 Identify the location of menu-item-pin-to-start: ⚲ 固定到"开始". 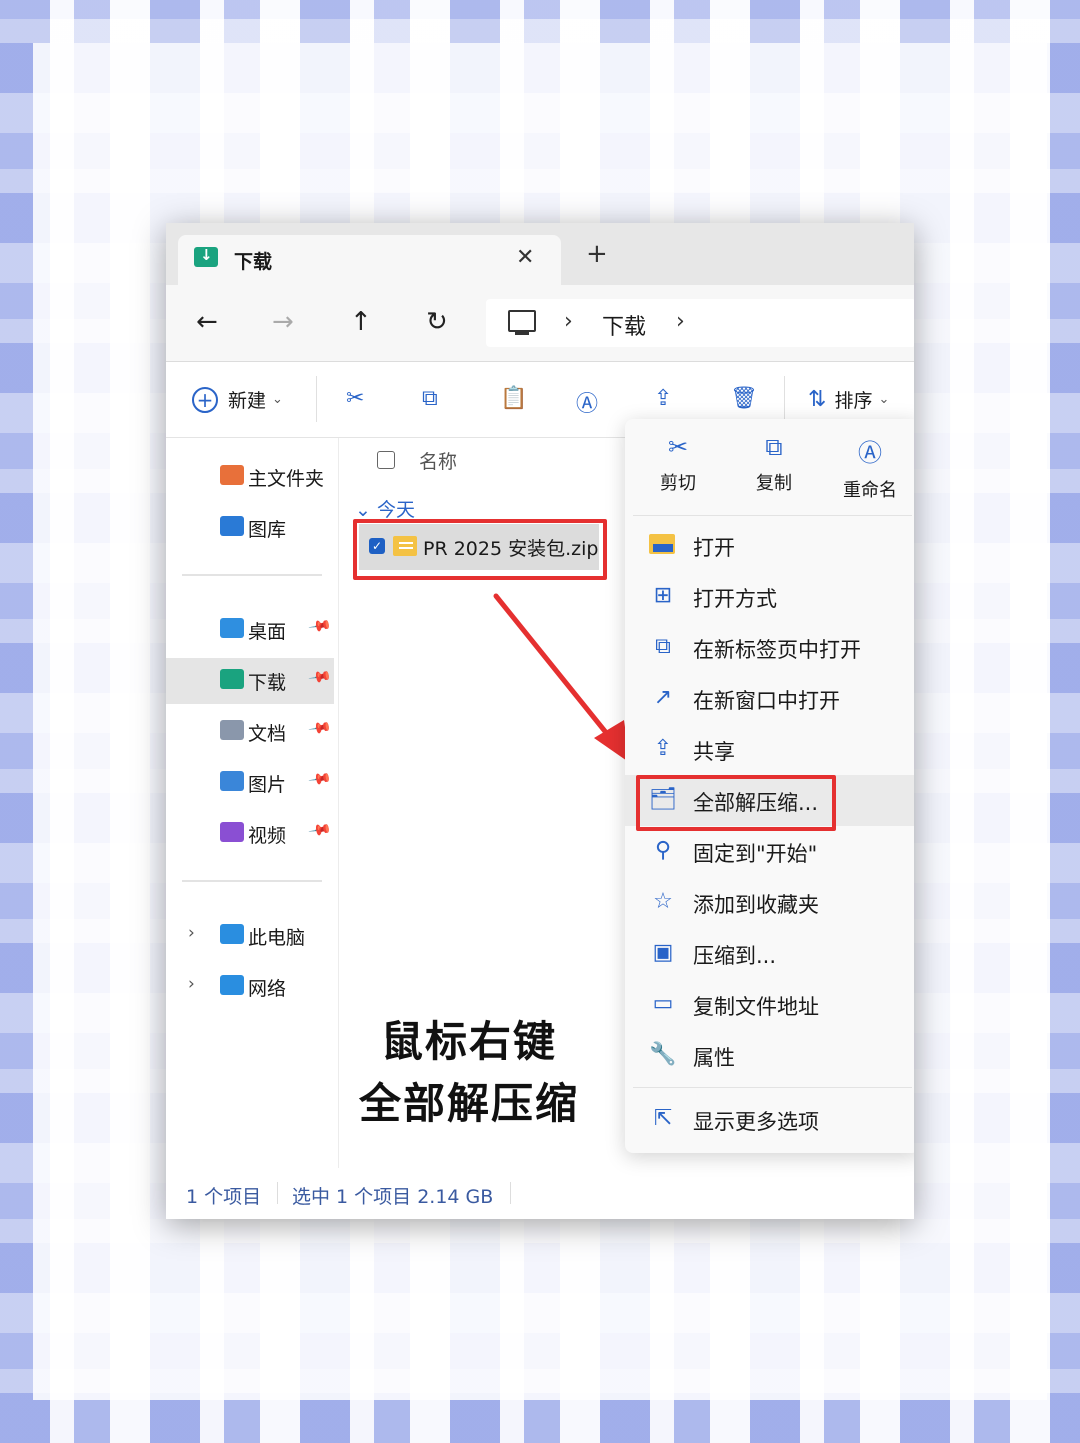
(769, 851).